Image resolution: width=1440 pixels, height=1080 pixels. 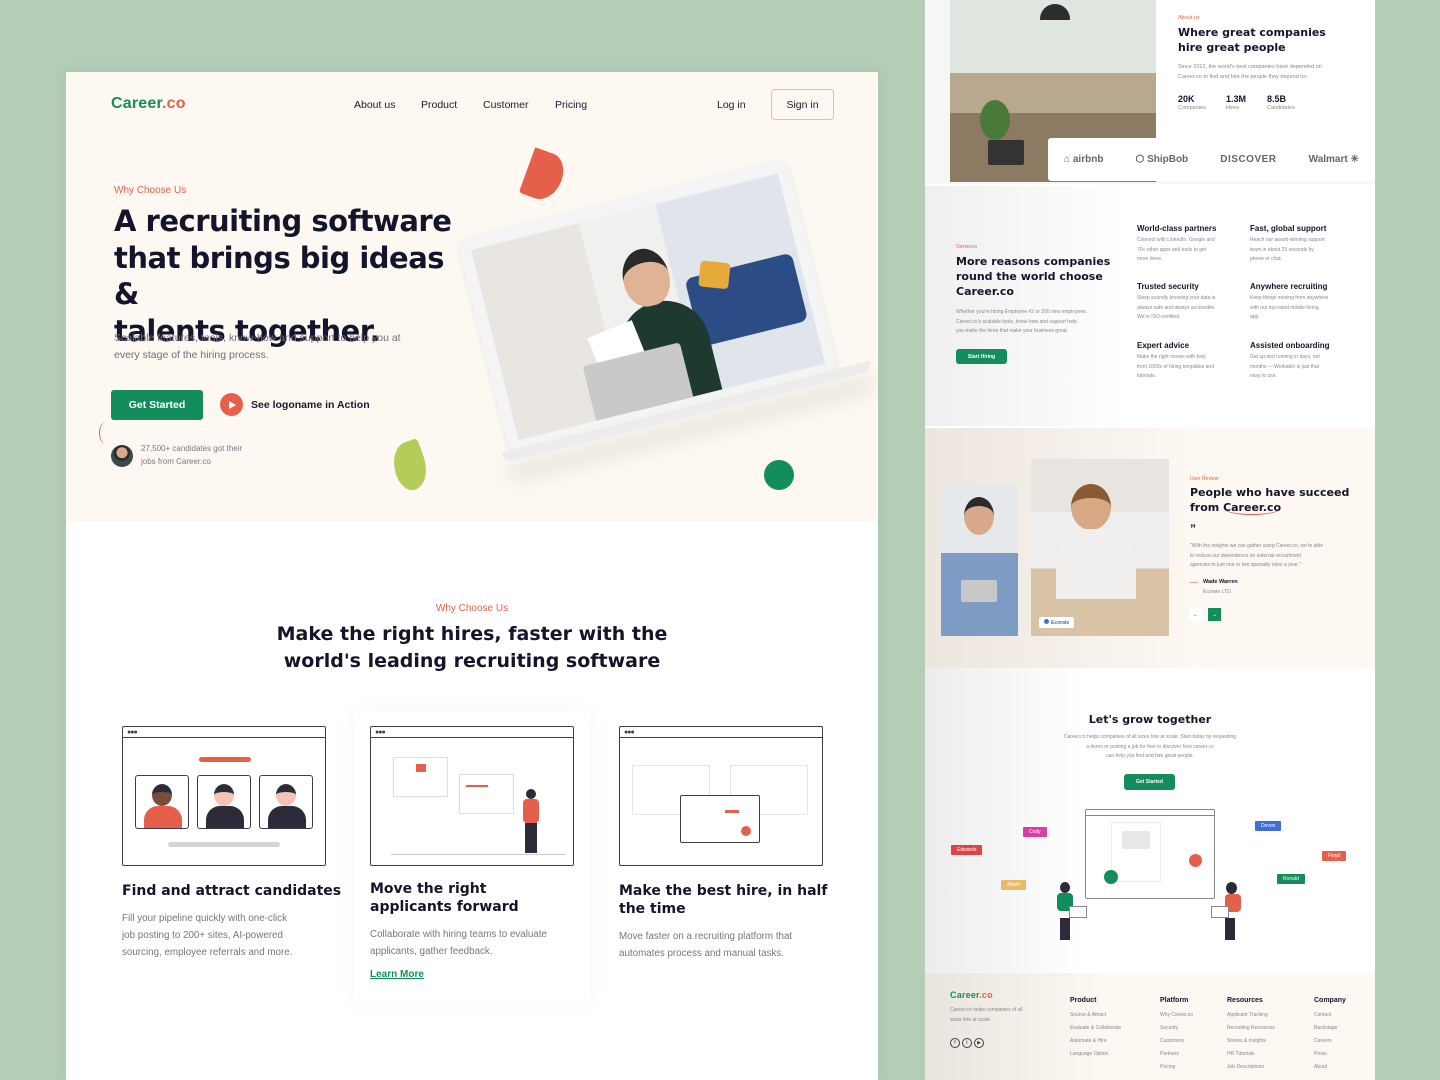 I want to click on illus-person-right, so click(x=1227, y=911).